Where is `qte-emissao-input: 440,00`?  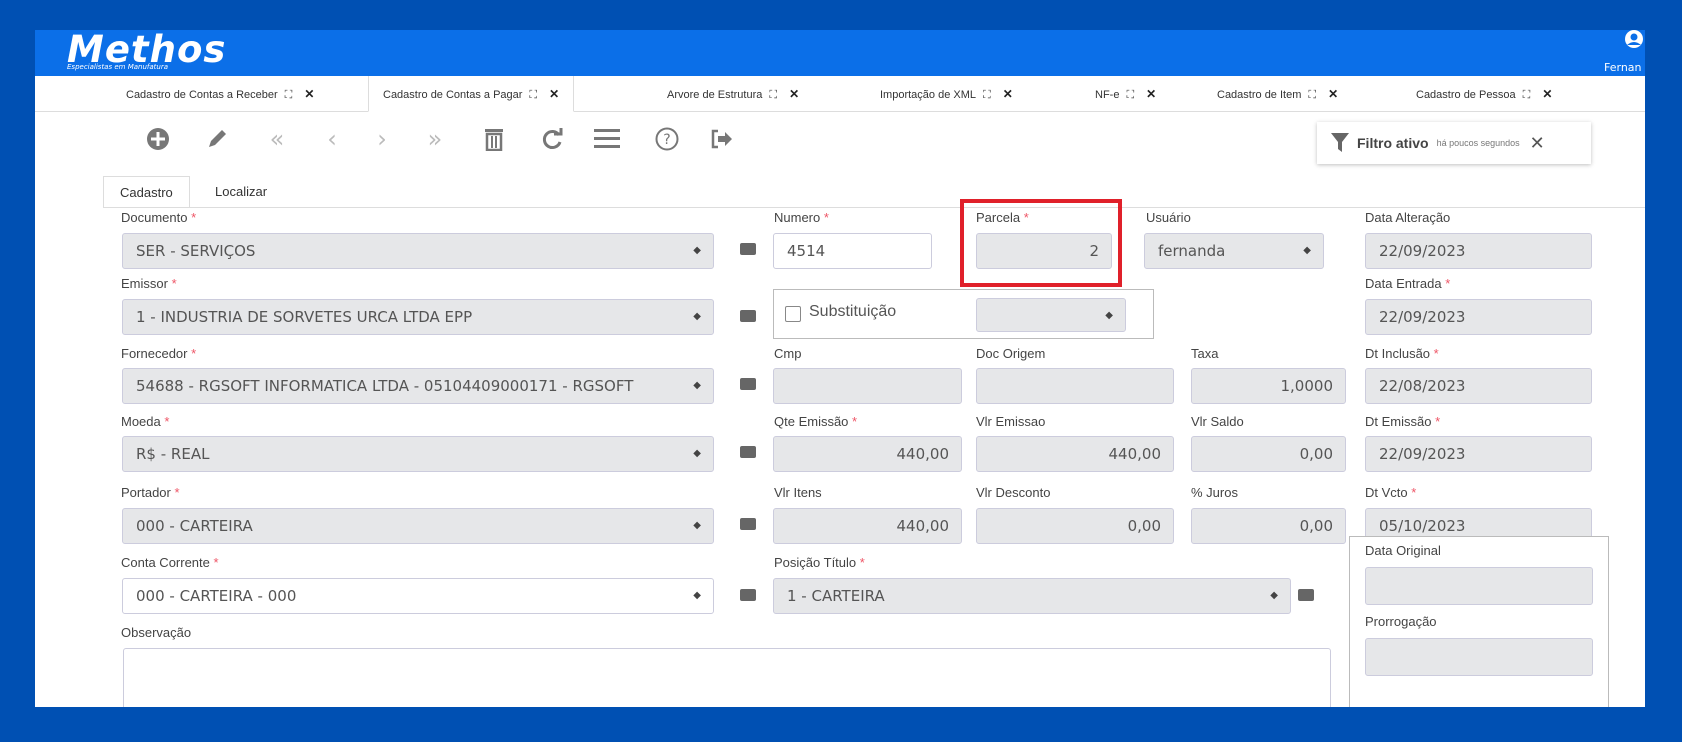
qte-emissao-input: 440,00 is located at coordinates (867, 454).